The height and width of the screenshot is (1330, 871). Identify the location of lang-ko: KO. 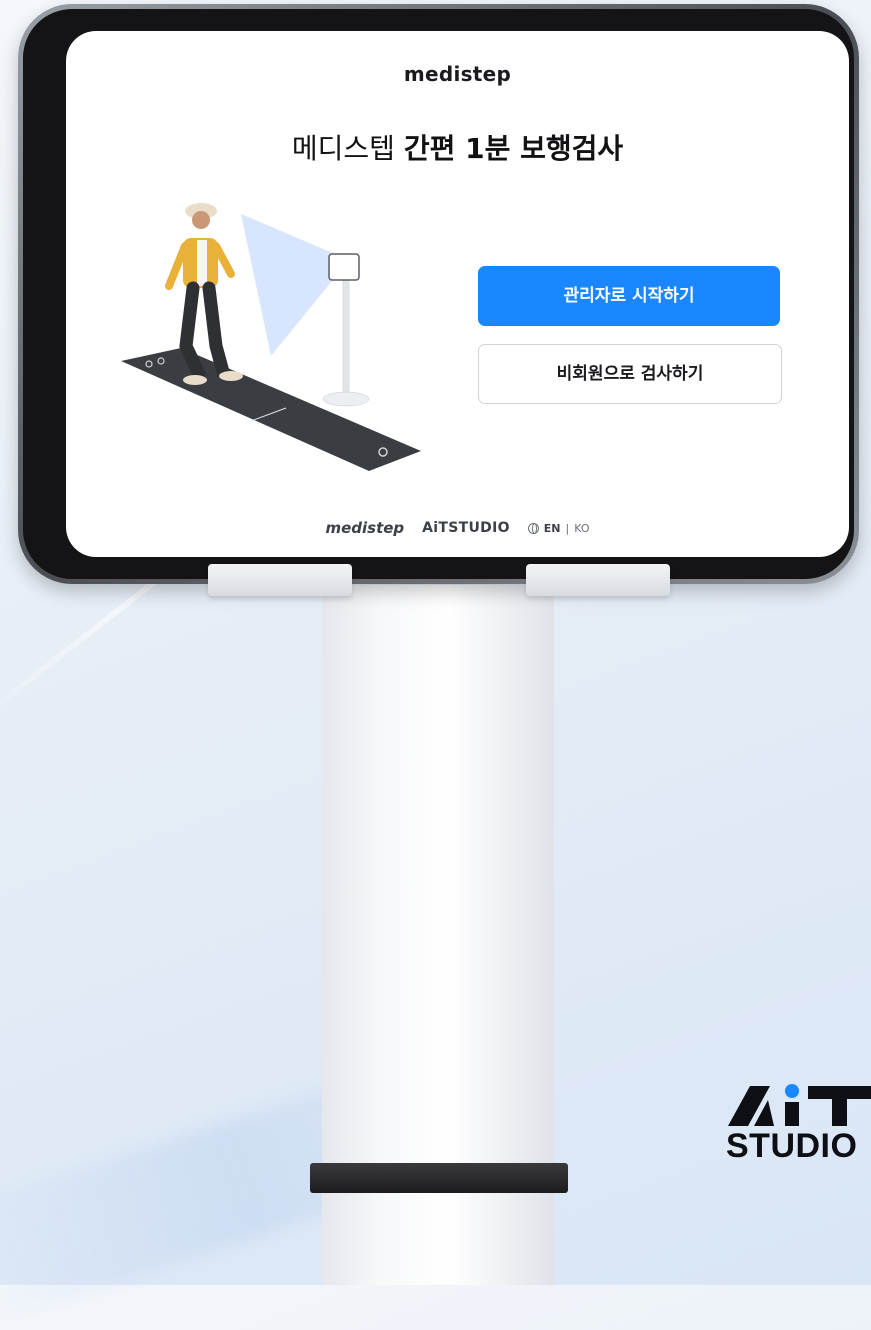
(581, 528).